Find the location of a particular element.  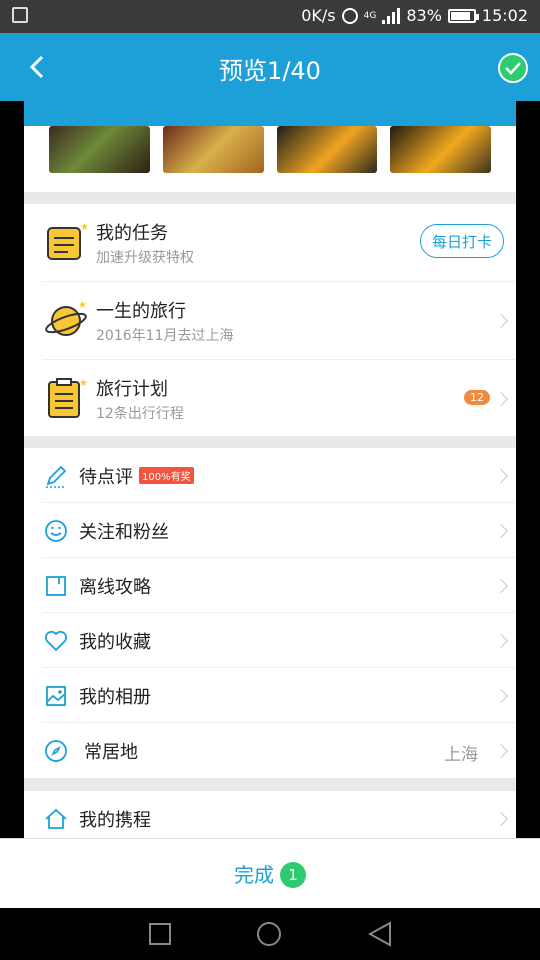

row-title: 离线攻略 is located at coordinates (115, 587).